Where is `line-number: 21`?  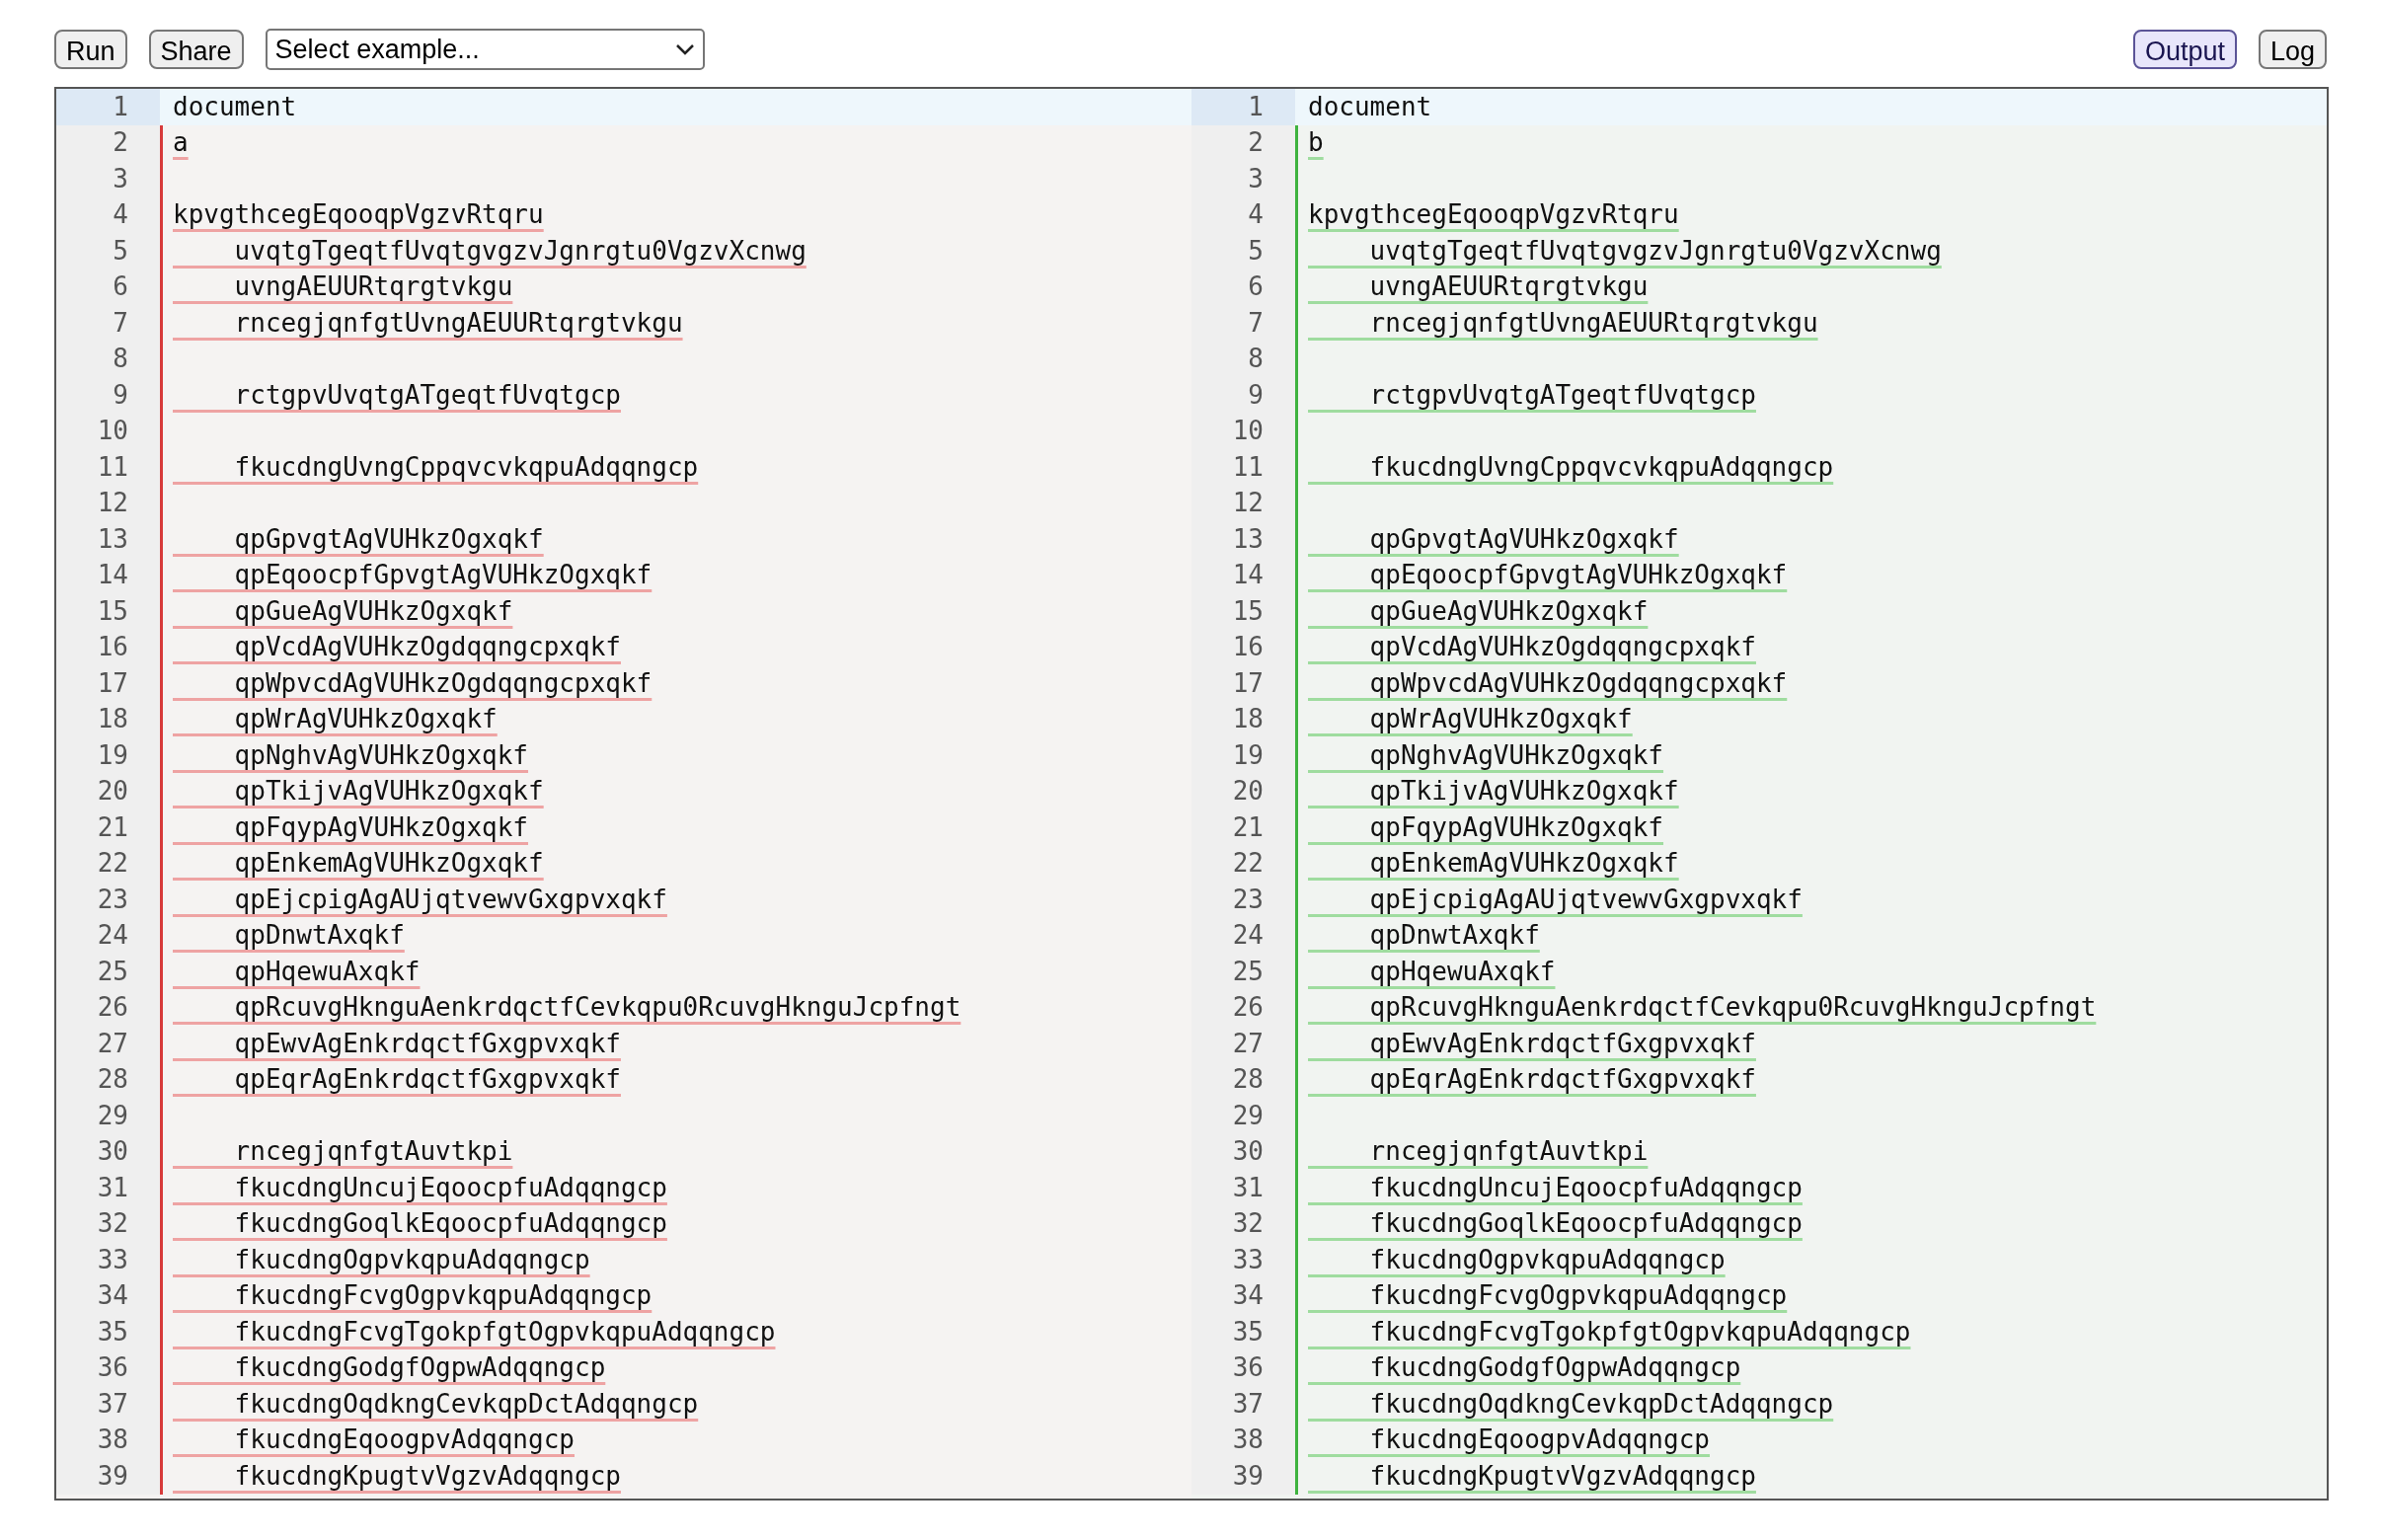 line-number: 21 is located at coordinates (1243, 827).